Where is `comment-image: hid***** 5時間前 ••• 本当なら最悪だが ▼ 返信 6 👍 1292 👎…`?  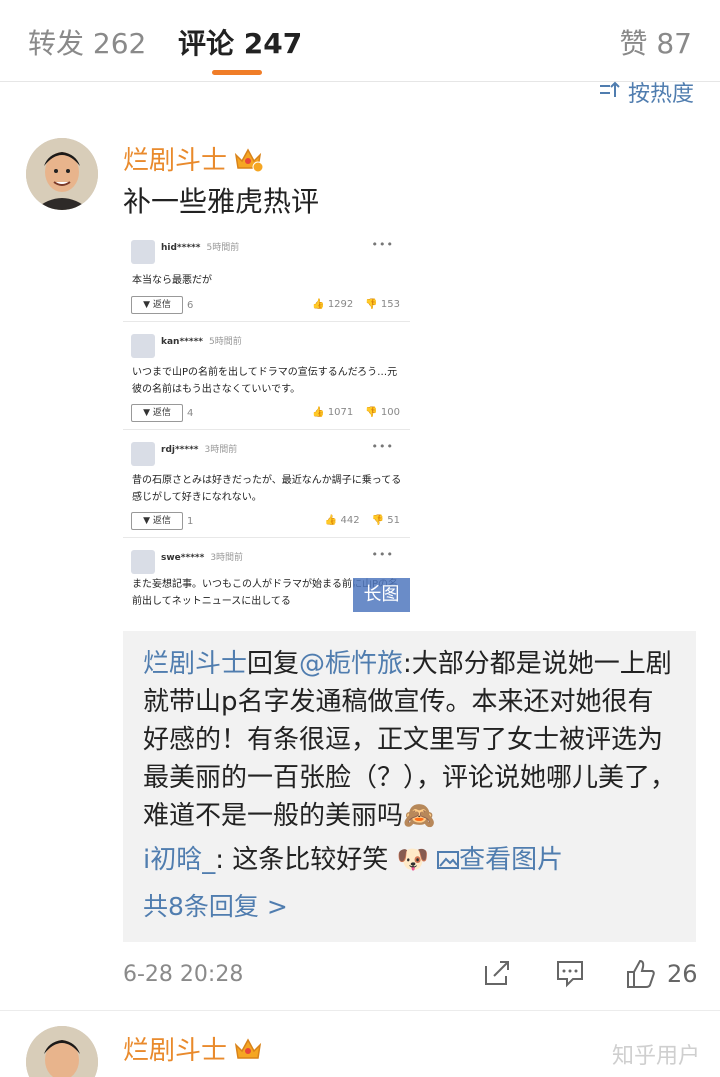
comment-image: hid***** 5時間前 ••• 本当なら最悪だが ▼ 返信 6 👍 1292 👎… is located at coordinates (266, 420).